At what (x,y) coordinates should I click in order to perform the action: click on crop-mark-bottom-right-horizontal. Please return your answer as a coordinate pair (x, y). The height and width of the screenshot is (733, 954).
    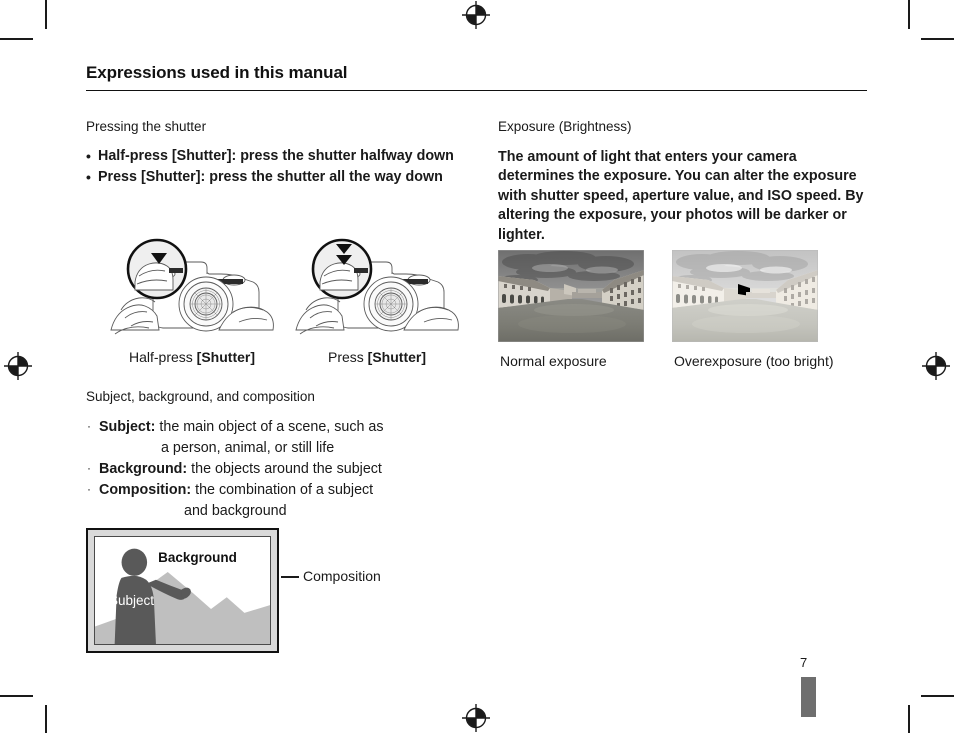
    Looking at the image, I should click on (937, 696).